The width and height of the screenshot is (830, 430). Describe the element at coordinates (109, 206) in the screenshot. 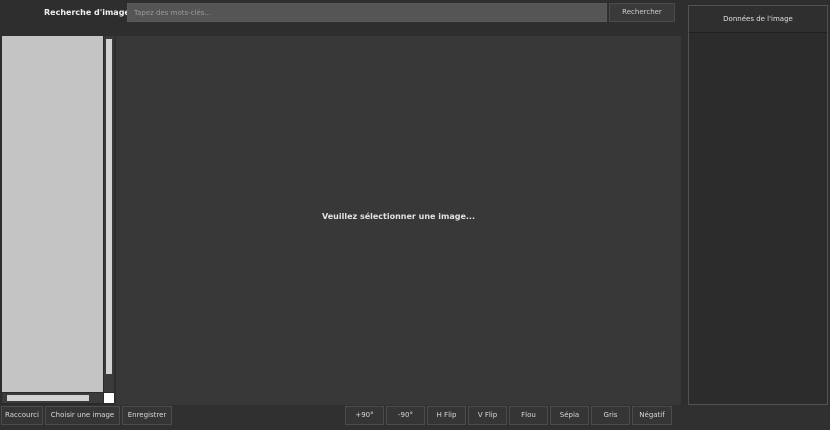

I see `vertical-scroll-thumb` at that location.